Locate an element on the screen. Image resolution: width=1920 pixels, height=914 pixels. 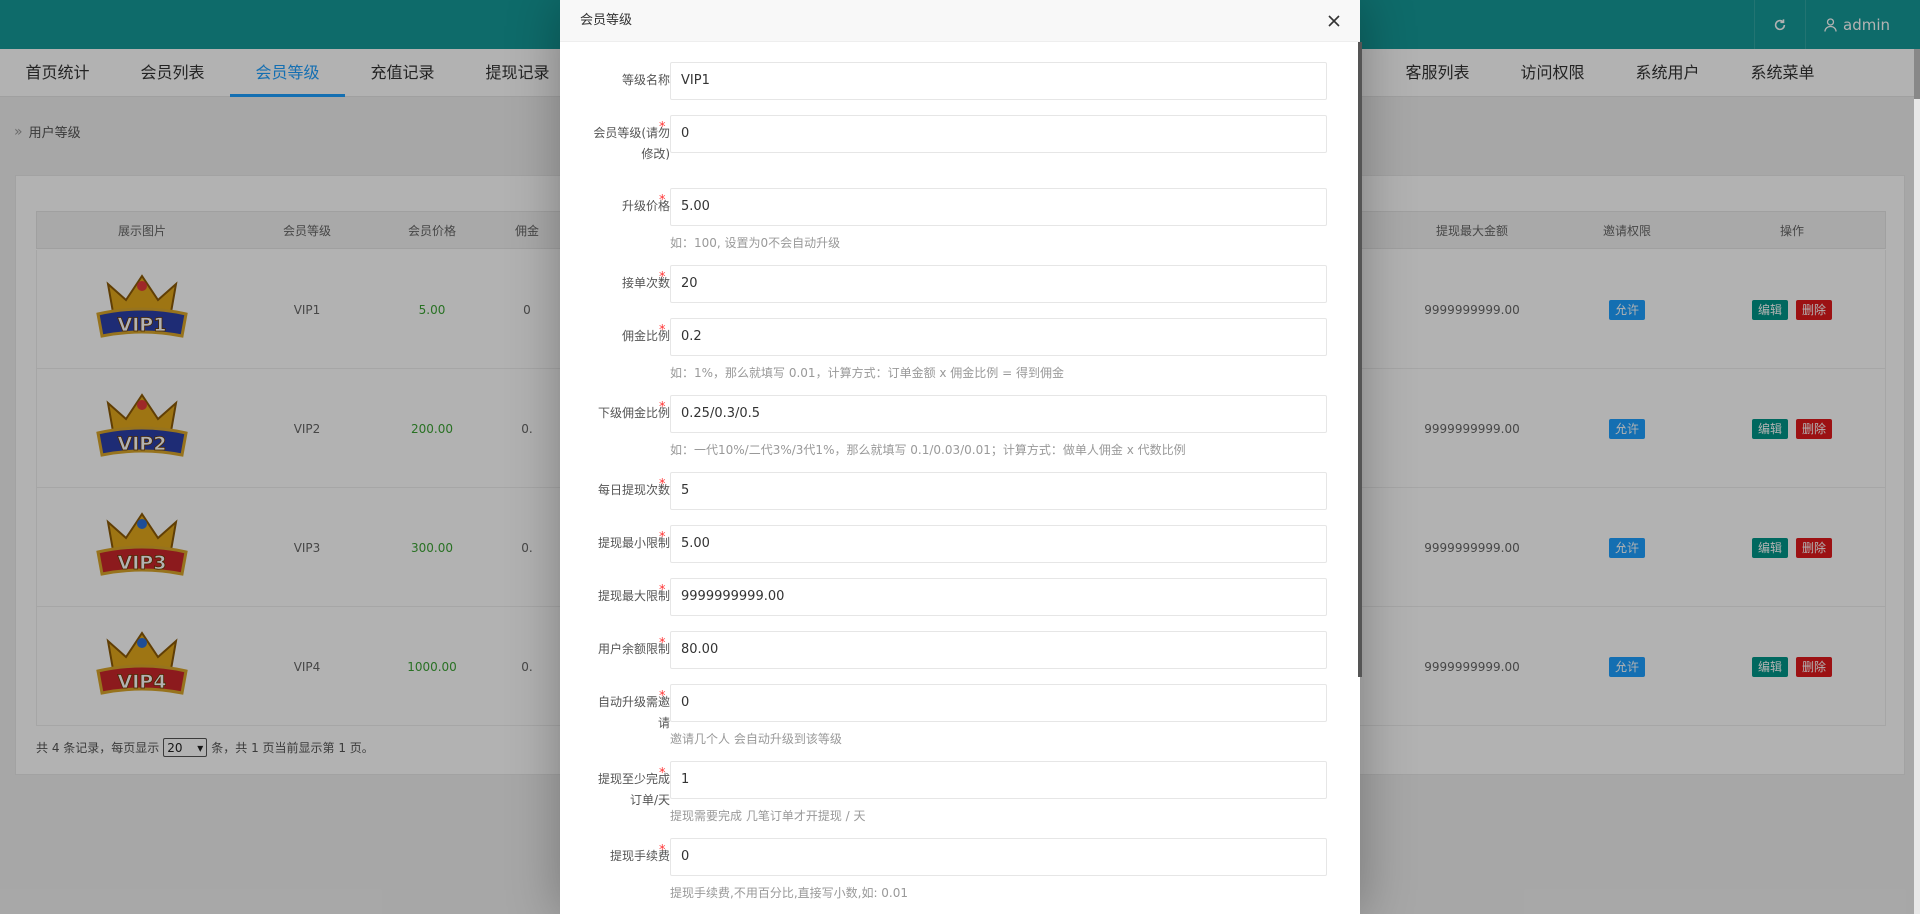
field-label-line: 修改) is located at coordinates (655, 154).